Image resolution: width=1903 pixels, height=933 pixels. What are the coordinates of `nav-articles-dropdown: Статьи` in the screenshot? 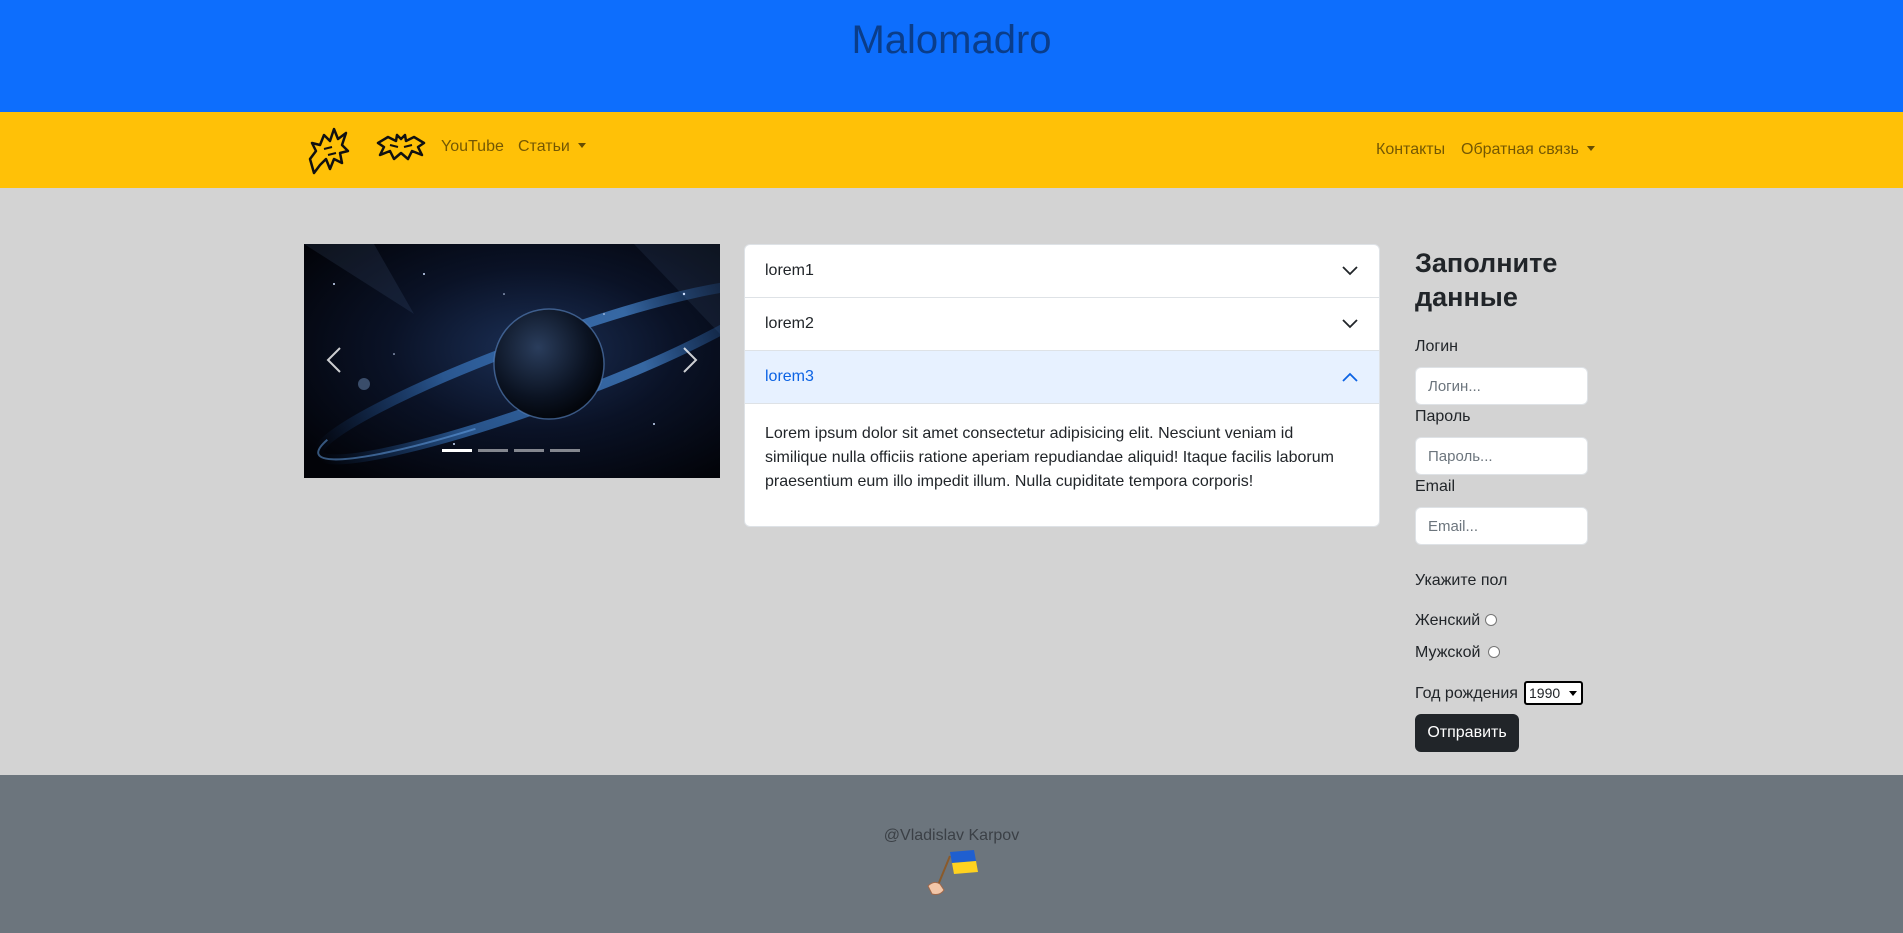 It's located at (552, 147).